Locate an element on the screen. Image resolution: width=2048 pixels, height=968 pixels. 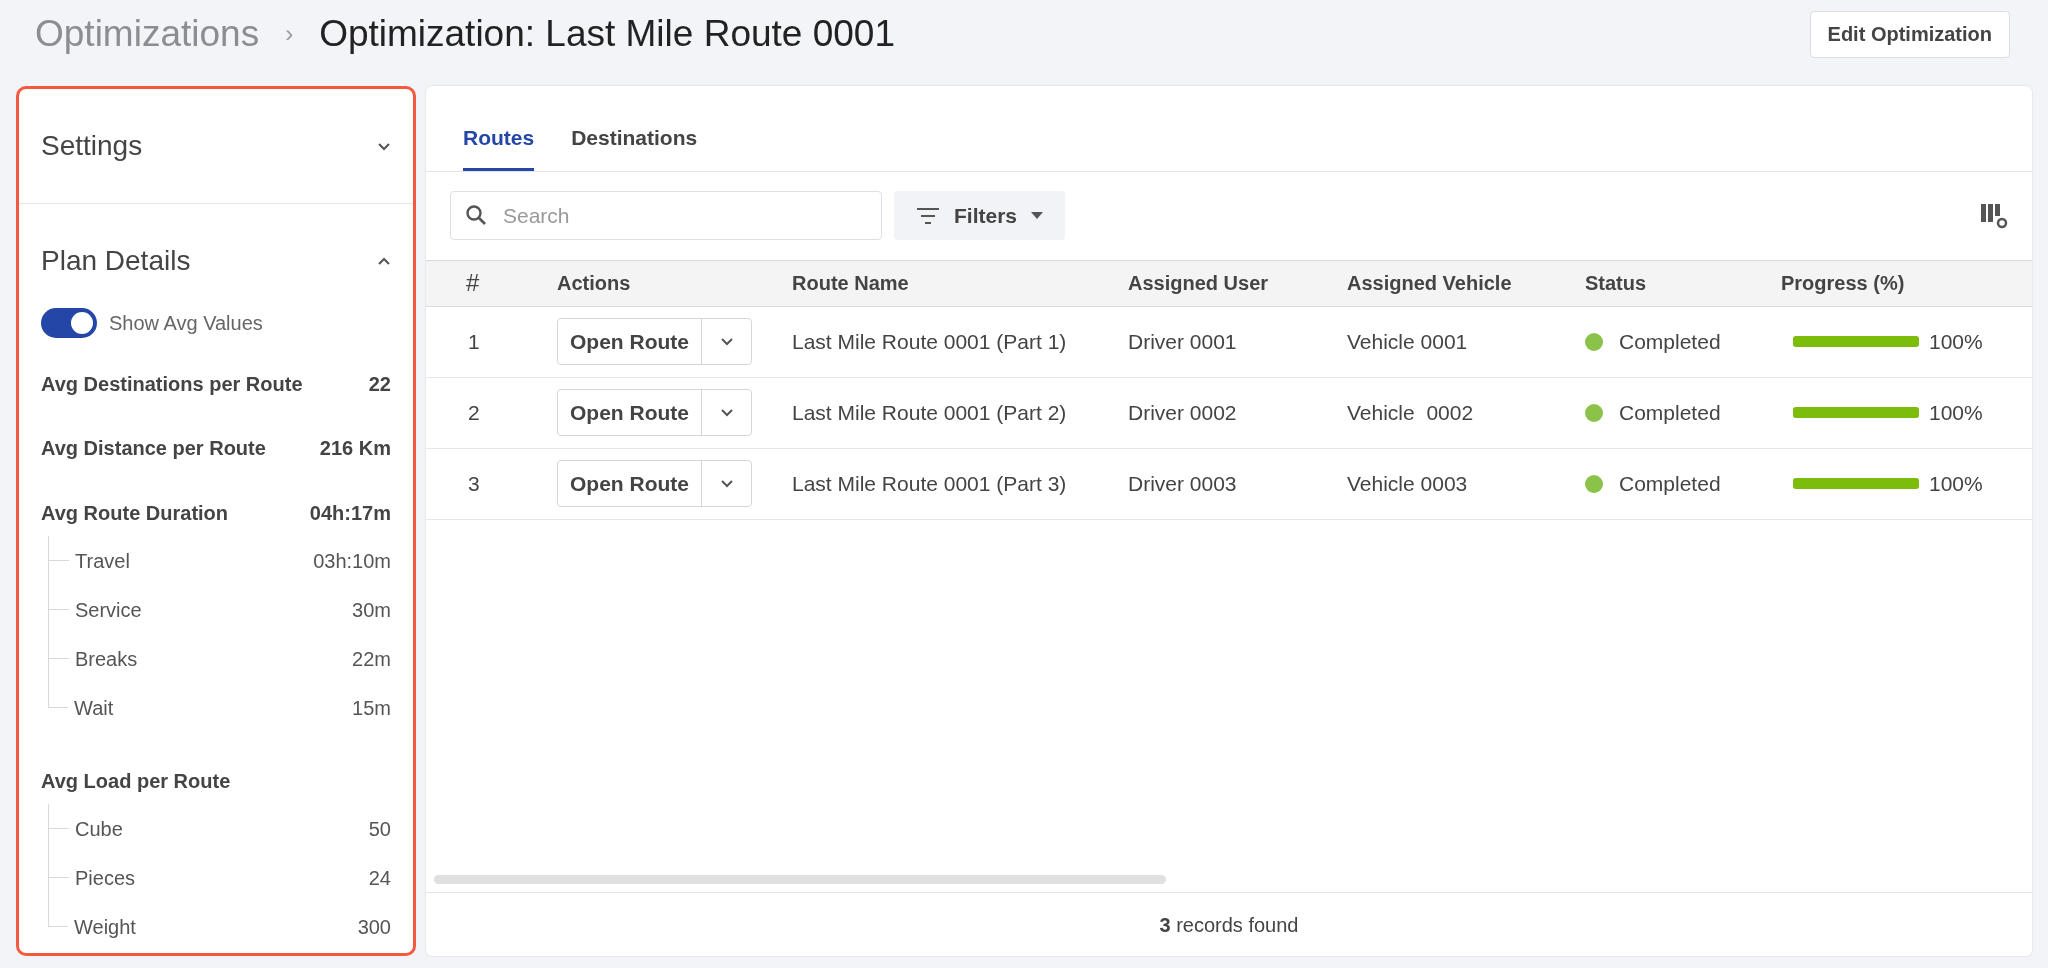
filter-icon is located at coordinates (928, 215).